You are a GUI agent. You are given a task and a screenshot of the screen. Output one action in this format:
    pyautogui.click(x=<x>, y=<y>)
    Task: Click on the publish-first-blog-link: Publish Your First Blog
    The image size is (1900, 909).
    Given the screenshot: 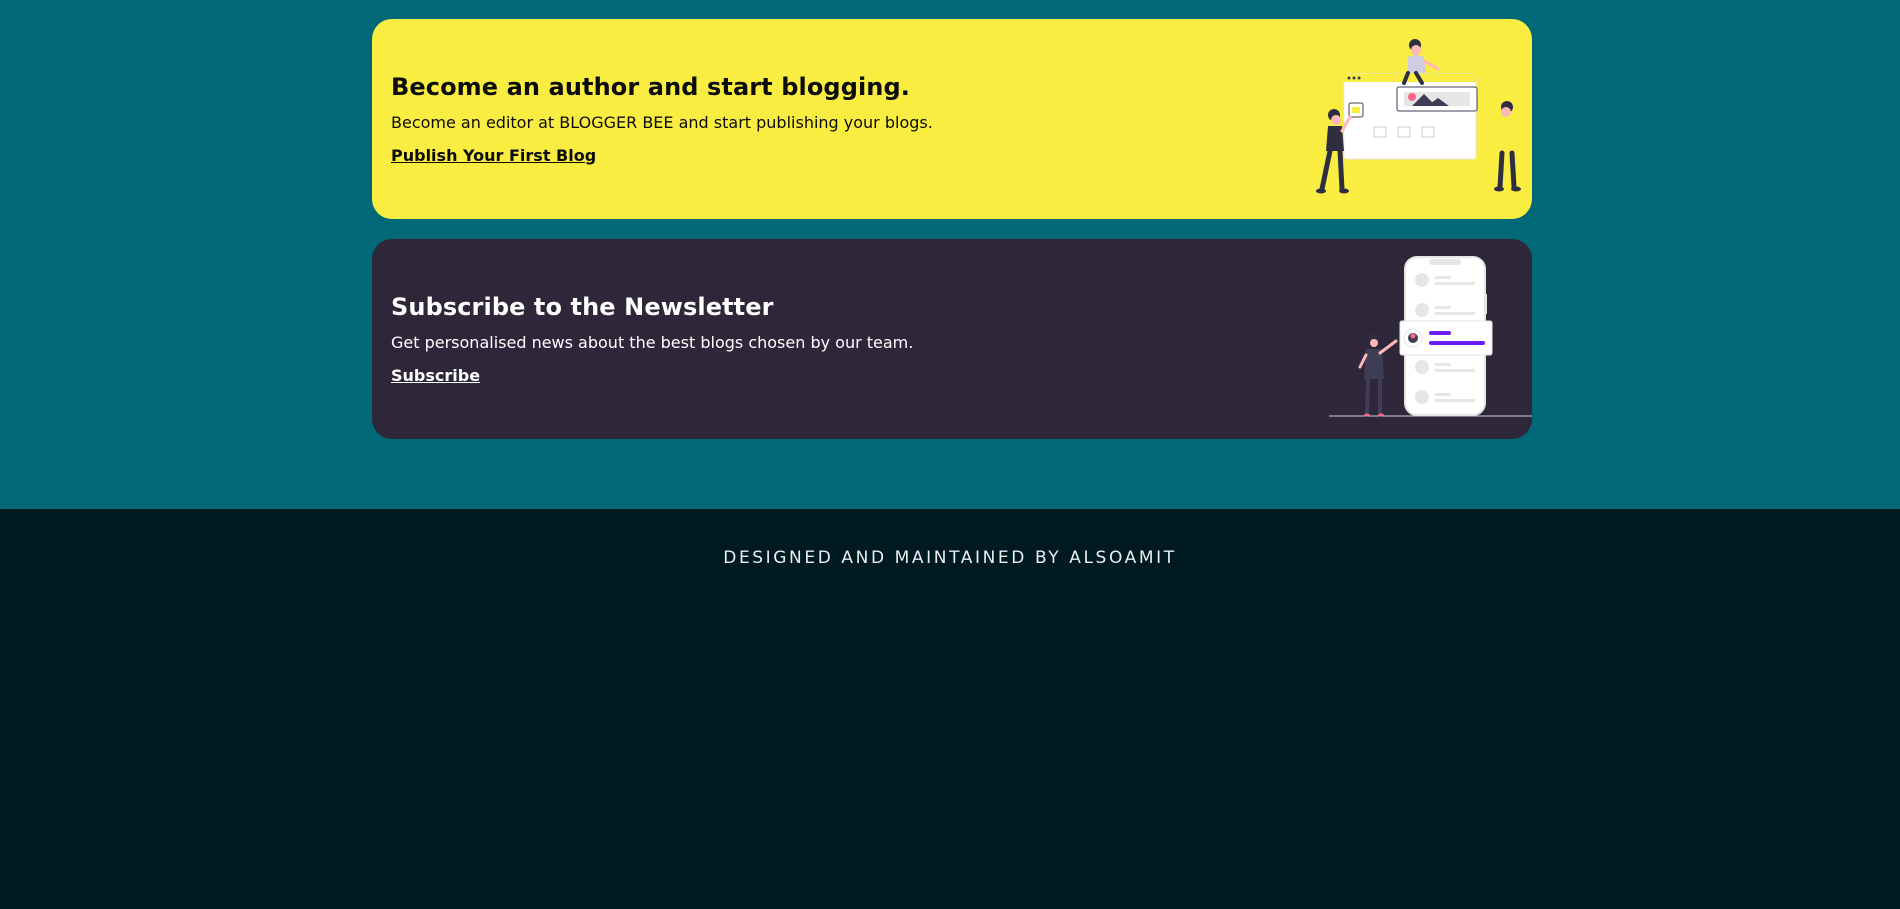 What is the action you would take?
    pyautogui.click(x=662, y=155)
    